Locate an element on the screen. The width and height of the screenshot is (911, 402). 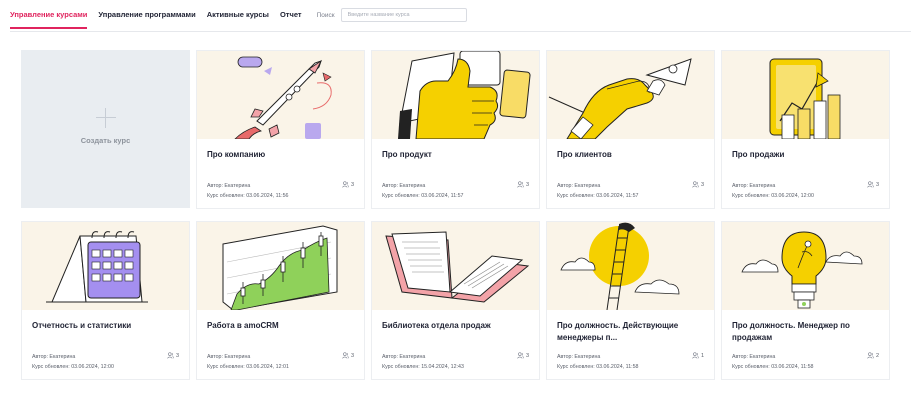
participants-count: 1 is located at coordinates (698, 355).